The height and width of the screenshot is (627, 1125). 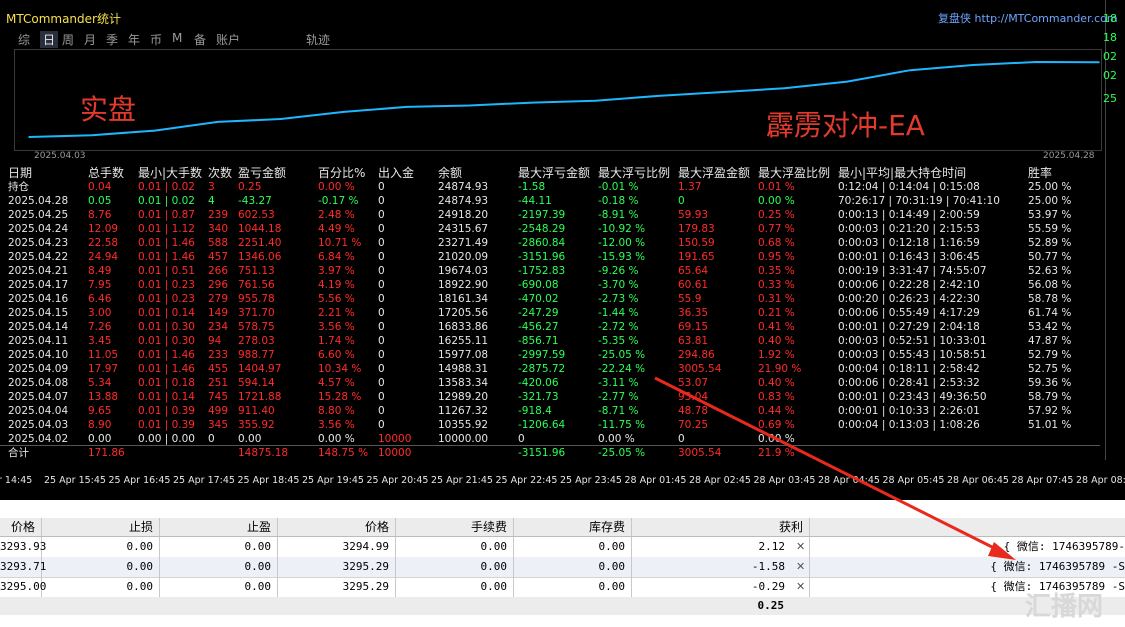 I want to click on grid-header-3: 价格, so click(x=337, y=527).